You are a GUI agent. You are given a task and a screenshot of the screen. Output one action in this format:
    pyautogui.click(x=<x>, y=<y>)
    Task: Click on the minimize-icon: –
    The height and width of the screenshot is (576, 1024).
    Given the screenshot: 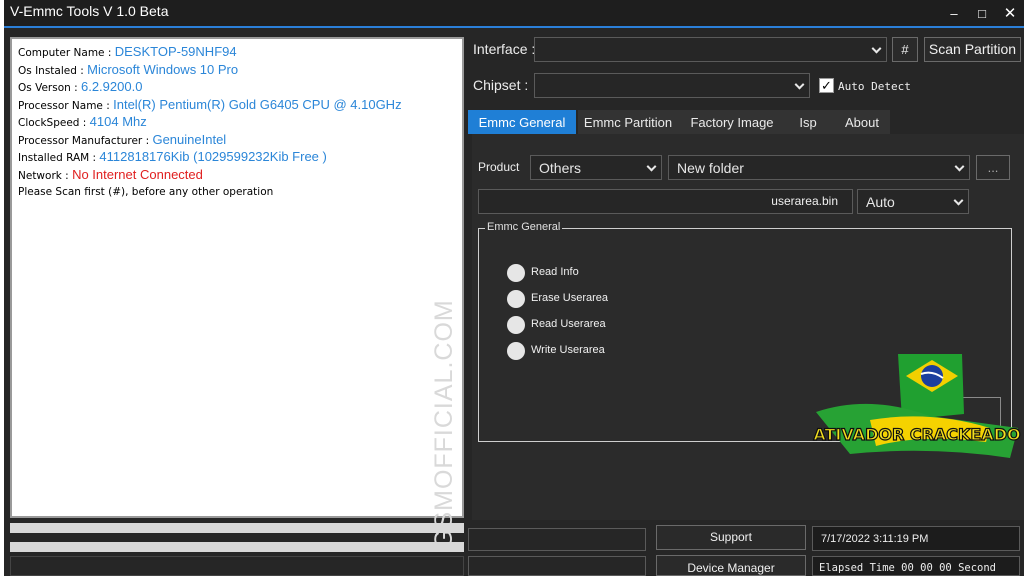 What is the action you would take?
    pyautogui.click(x=954, y=14)
    